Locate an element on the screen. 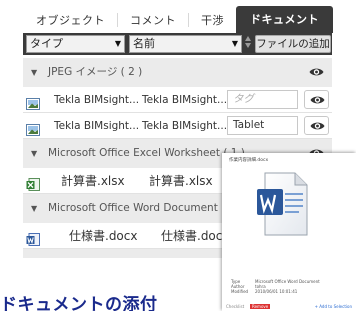 Image resolution: width=356 pixels, height=311 pixels. remove-button: Remove is located at coordinates (260, 306).